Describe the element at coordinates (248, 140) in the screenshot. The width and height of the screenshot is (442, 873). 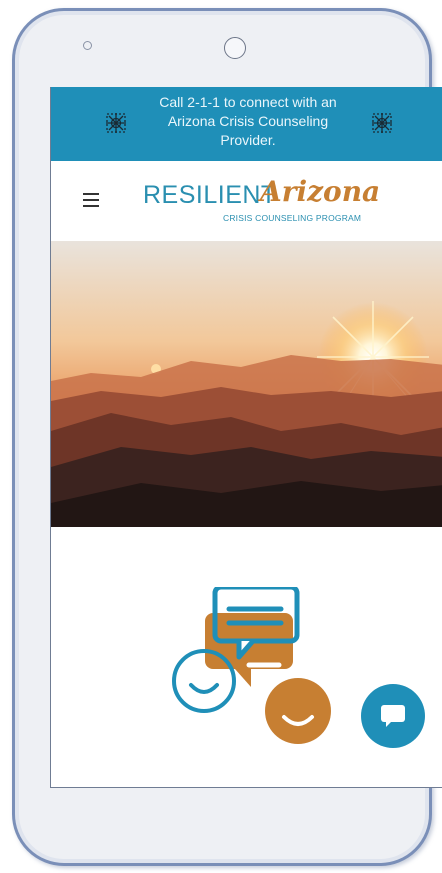
I see `banner-line-3: Provider.` at that location.